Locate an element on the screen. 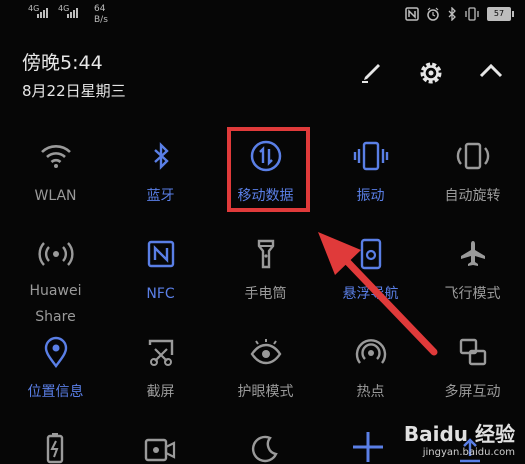 The image size is (525, 464). watermark-url: jingyan.baidu.com is located at coordinates (468, 452).